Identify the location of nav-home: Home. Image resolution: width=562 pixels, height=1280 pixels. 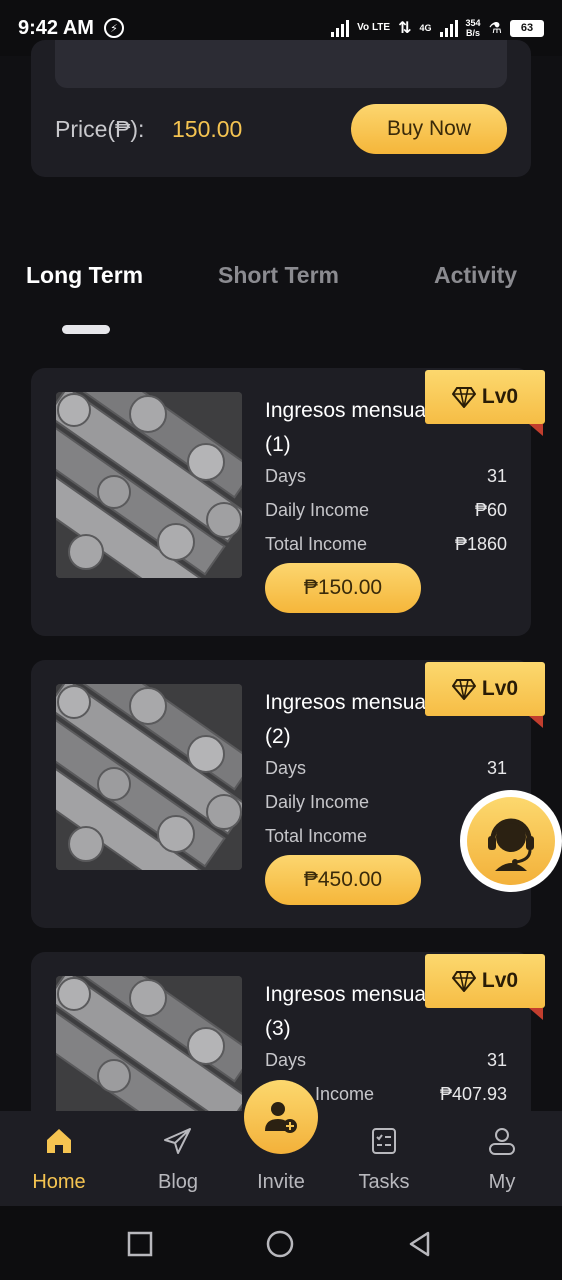
(59, 1158).